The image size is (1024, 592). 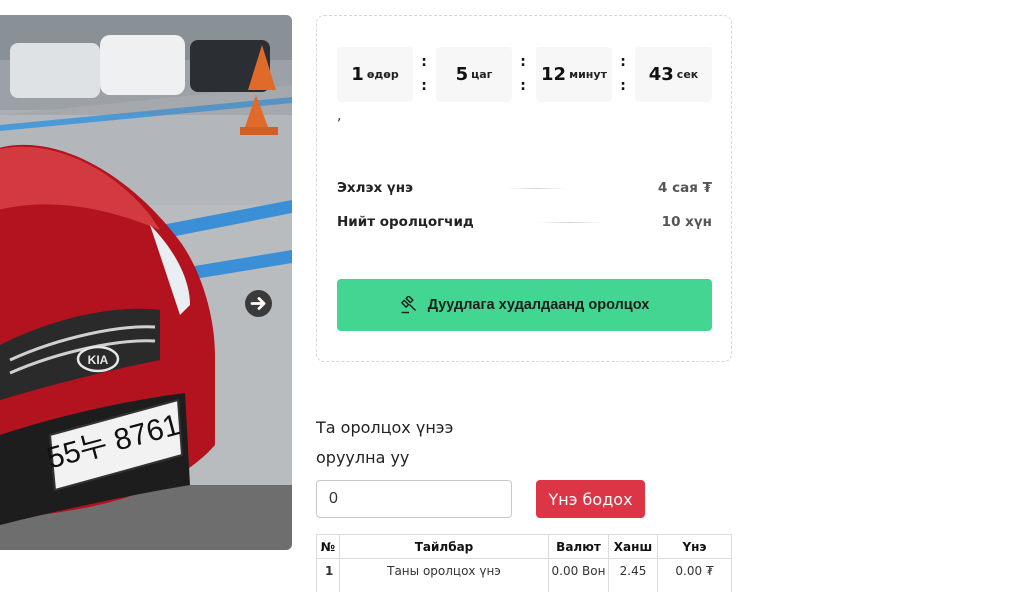 What do you see at coordinates (444, 546) in the screenshot?
I see `col-header-description: Тайлбар` at bounding box center [444, 546].